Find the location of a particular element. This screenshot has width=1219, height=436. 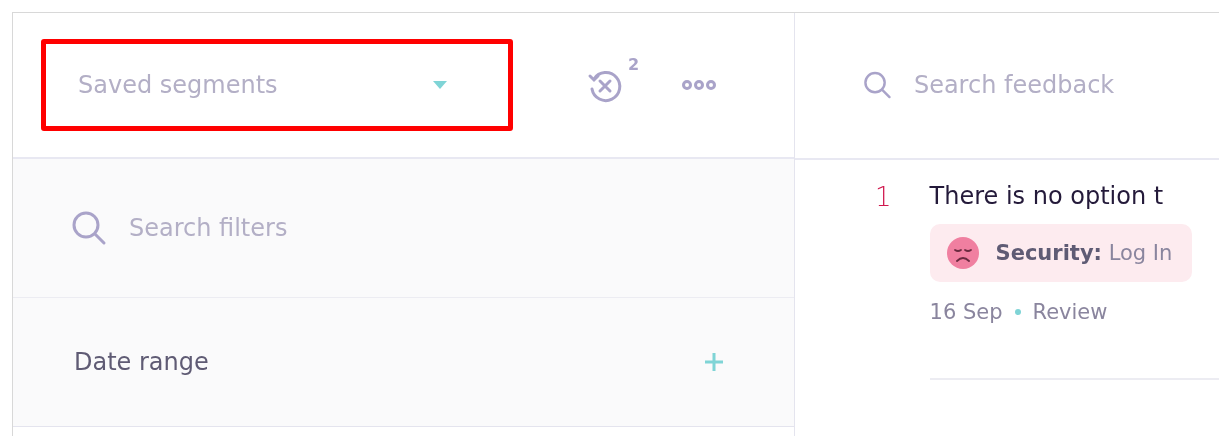

more-icon is located at coordinates (699, 85).